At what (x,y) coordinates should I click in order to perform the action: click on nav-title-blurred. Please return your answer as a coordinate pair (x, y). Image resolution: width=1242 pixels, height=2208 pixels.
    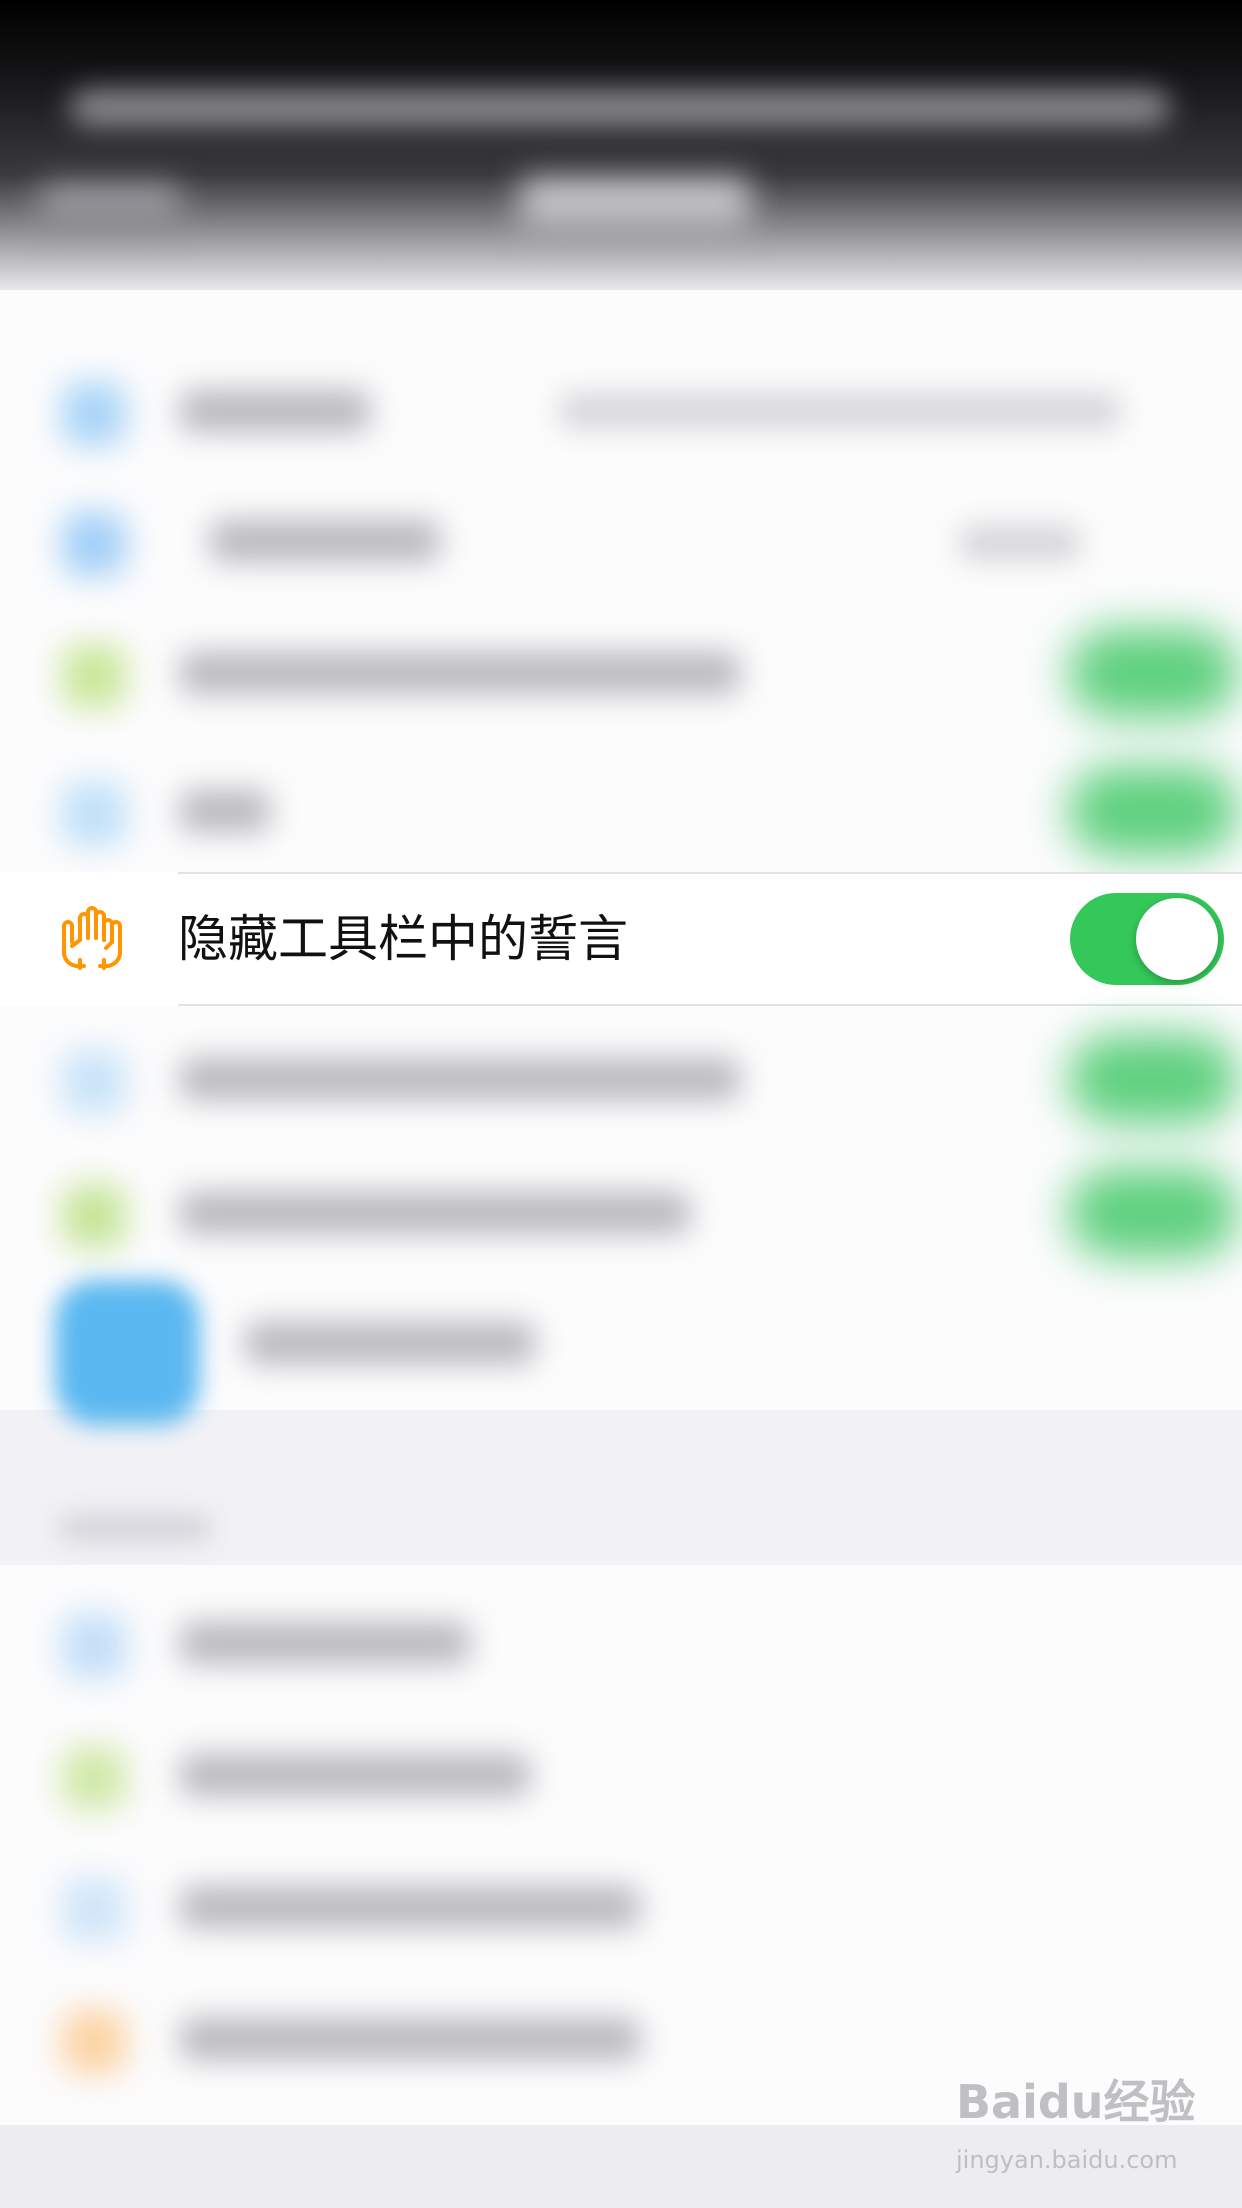
    Looking at the image, I should click on (635, 203).